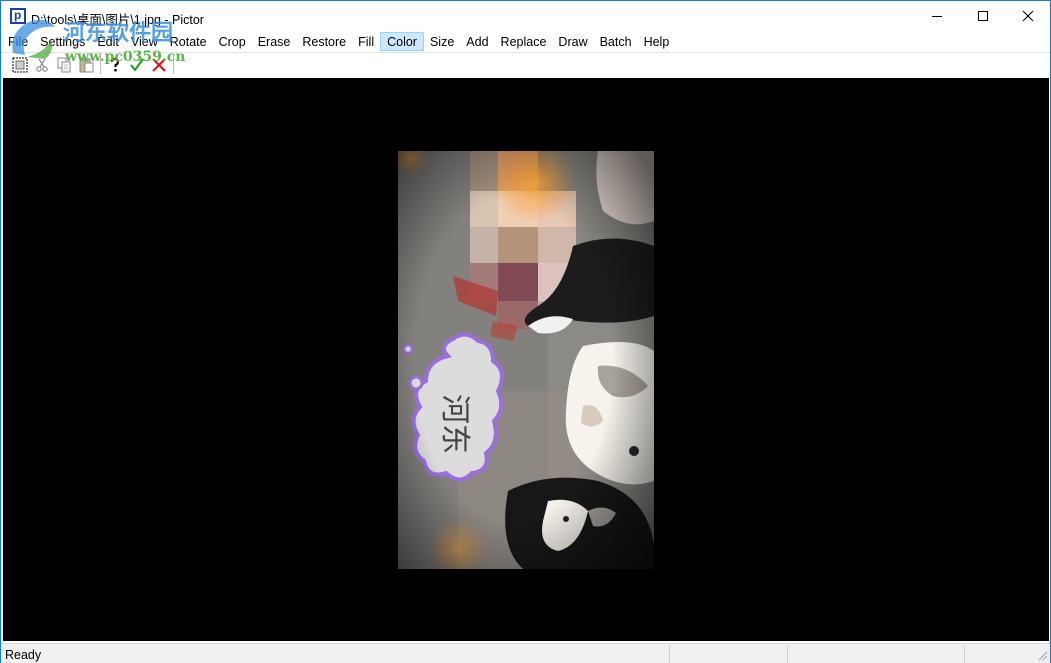  I want to click on maximize-button, so click(983, 16).